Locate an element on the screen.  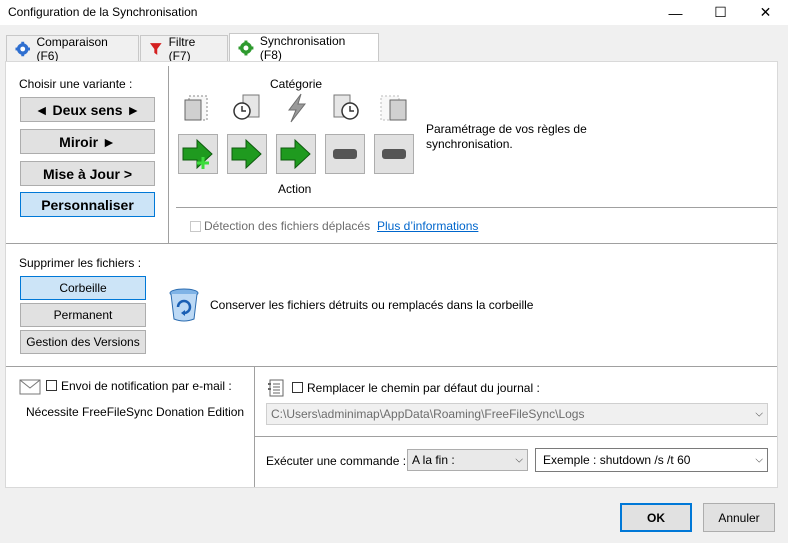
email-notification-label: Envoi de notification par e-mail : is located at coordinates (146, 386).